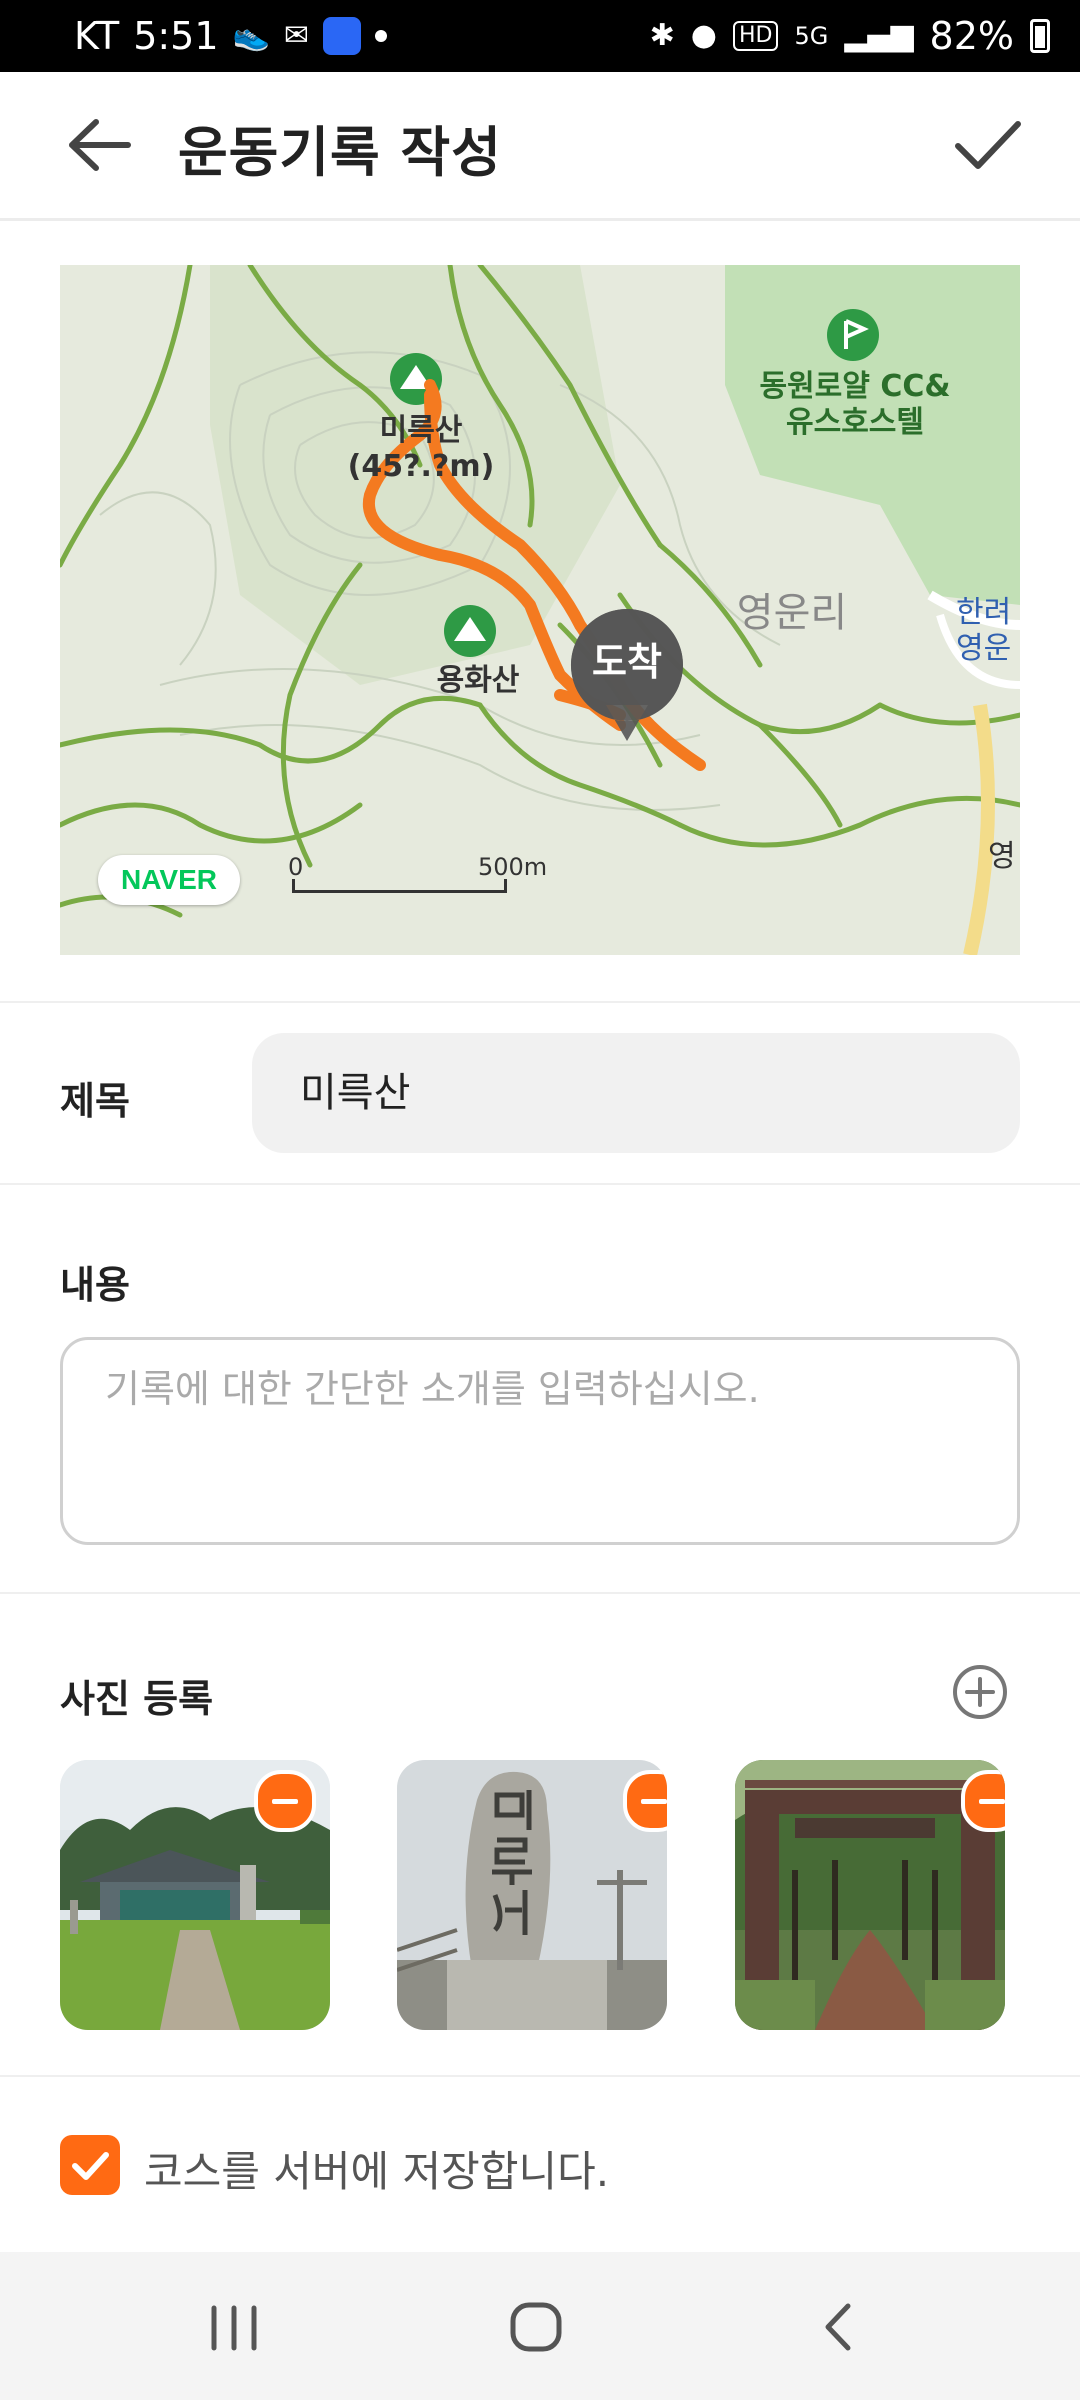  What do you see at coordinates (231, 36) in the screenshot?
I see `status-bar-left: KT 5:51 👟 ✉` at bounding box center [231, 36].